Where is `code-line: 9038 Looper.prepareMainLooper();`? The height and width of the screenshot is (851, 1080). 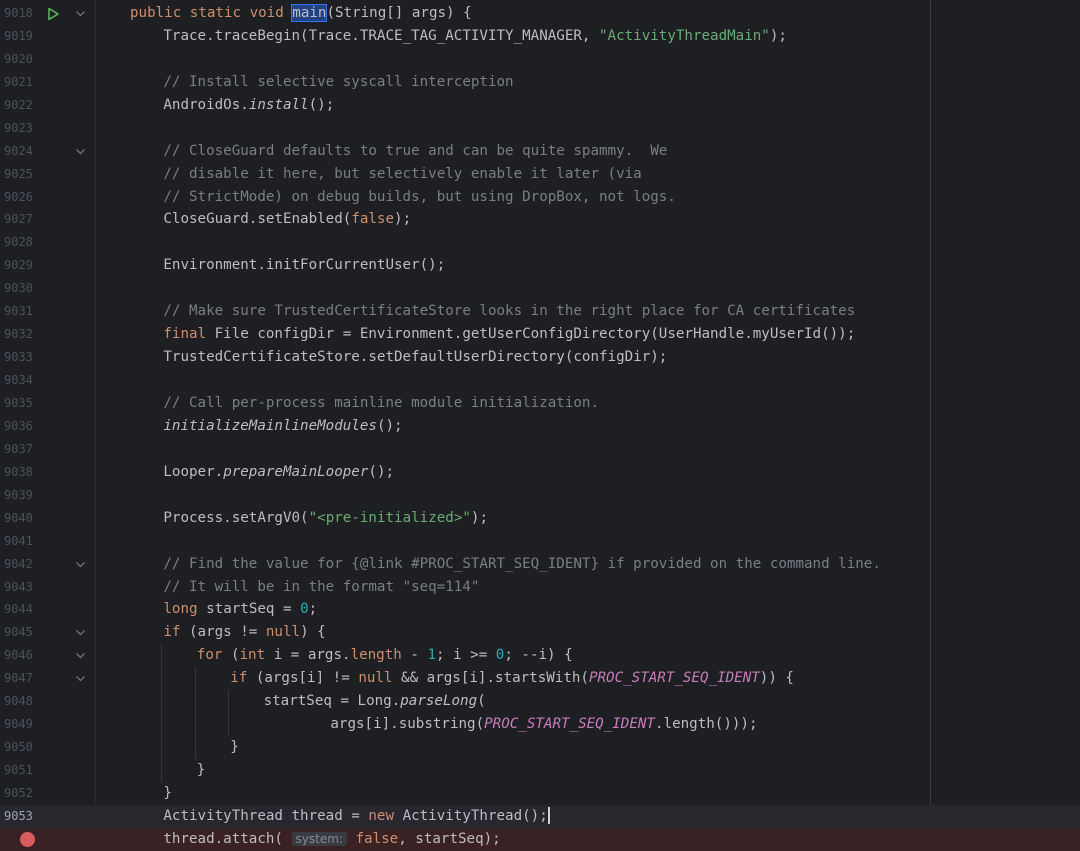
code-line: 9038 Looper.prepareMainLooper(); is located at coordinates (540, 472).